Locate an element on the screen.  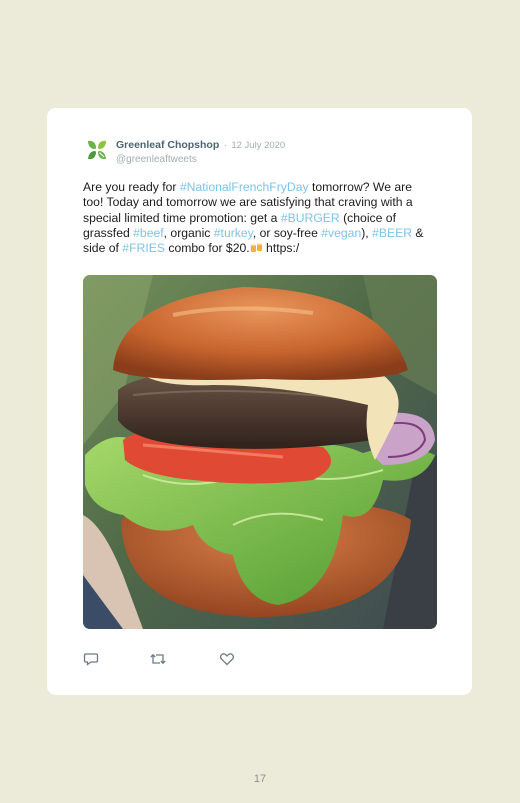
tweet-link: https:/ is located at coordinates (281, 248).